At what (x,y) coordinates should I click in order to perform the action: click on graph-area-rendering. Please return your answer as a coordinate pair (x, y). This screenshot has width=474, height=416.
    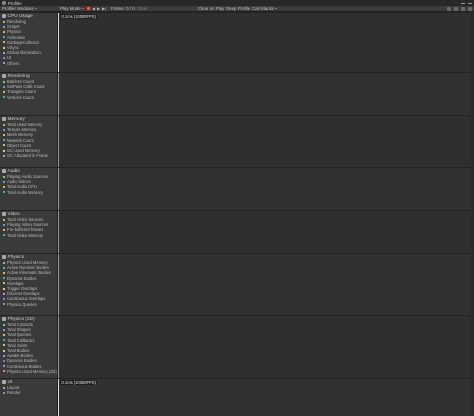
    Looking at the image, I should click on (266, 93).